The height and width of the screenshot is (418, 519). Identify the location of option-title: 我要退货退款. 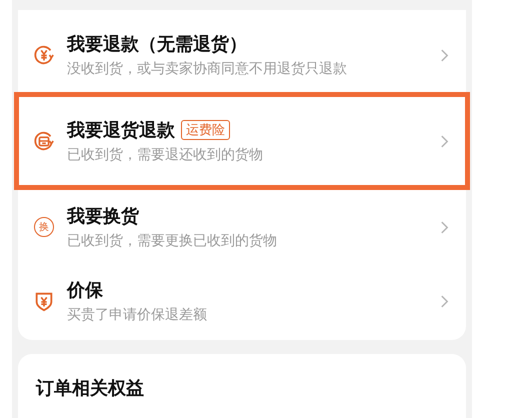
(121, 130).